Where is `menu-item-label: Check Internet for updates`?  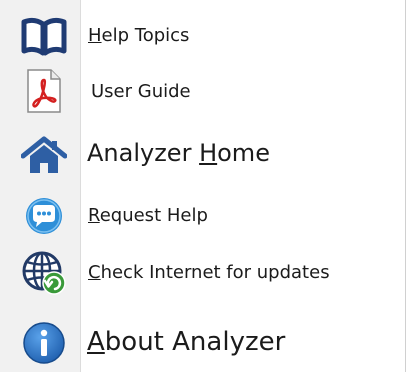
menu-item-label: Check Internet for updates is located at coordinates (209, 272).